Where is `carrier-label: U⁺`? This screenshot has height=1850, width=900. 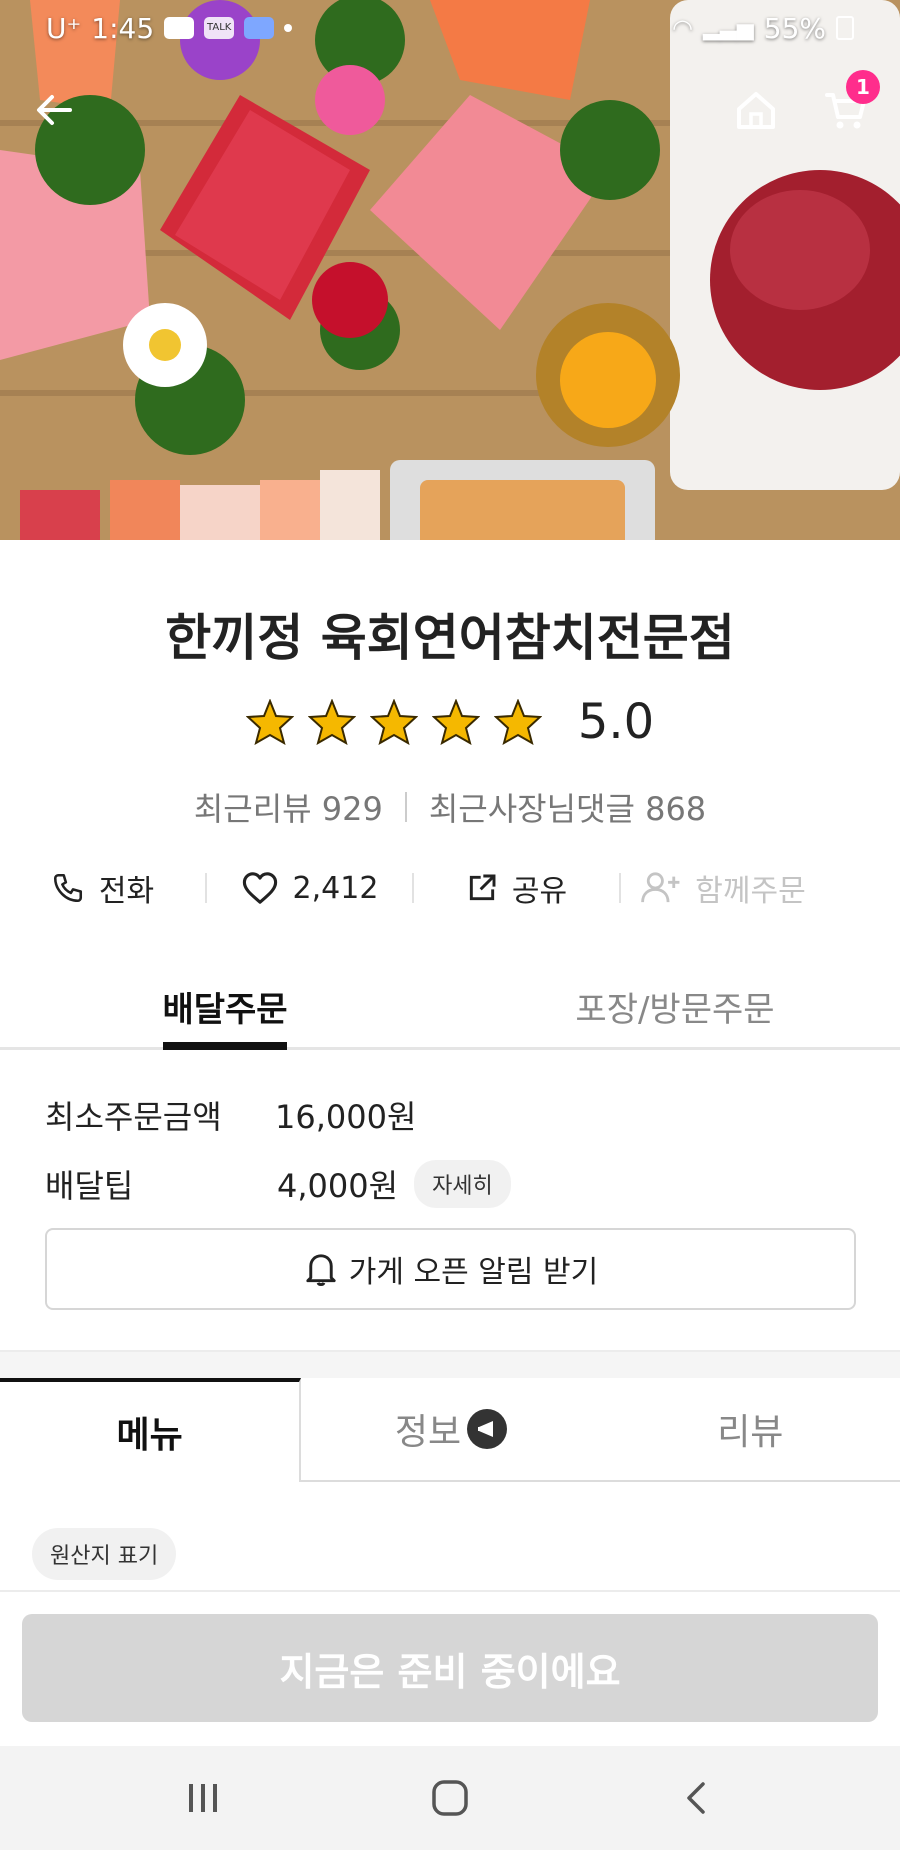 carrier-label: U⁺ is located at coordinates (64, 28).